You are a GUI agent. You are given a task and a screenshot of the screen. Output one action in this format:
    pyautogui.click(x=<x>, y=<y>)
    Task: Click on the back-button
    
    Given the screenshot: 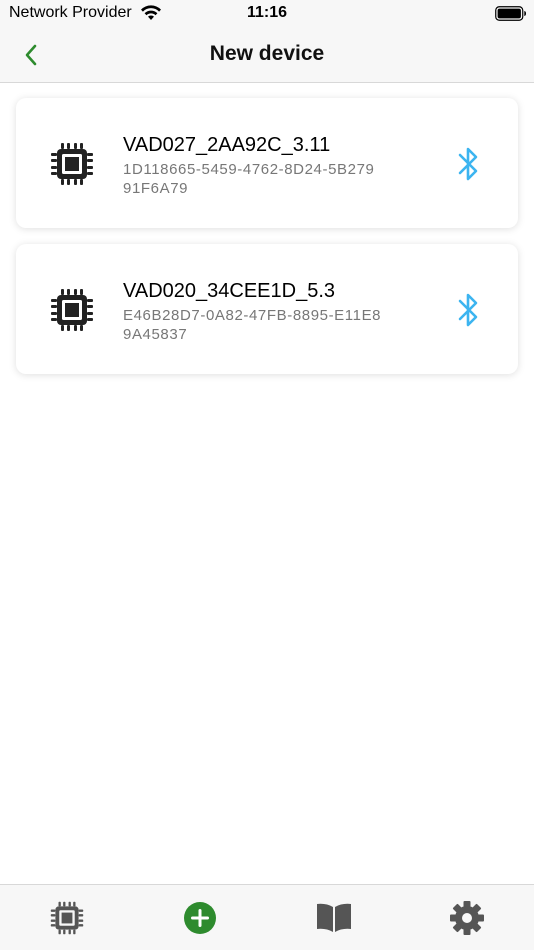 What is the action you would take?
    pyautogui.click(x=31, y=55)
    